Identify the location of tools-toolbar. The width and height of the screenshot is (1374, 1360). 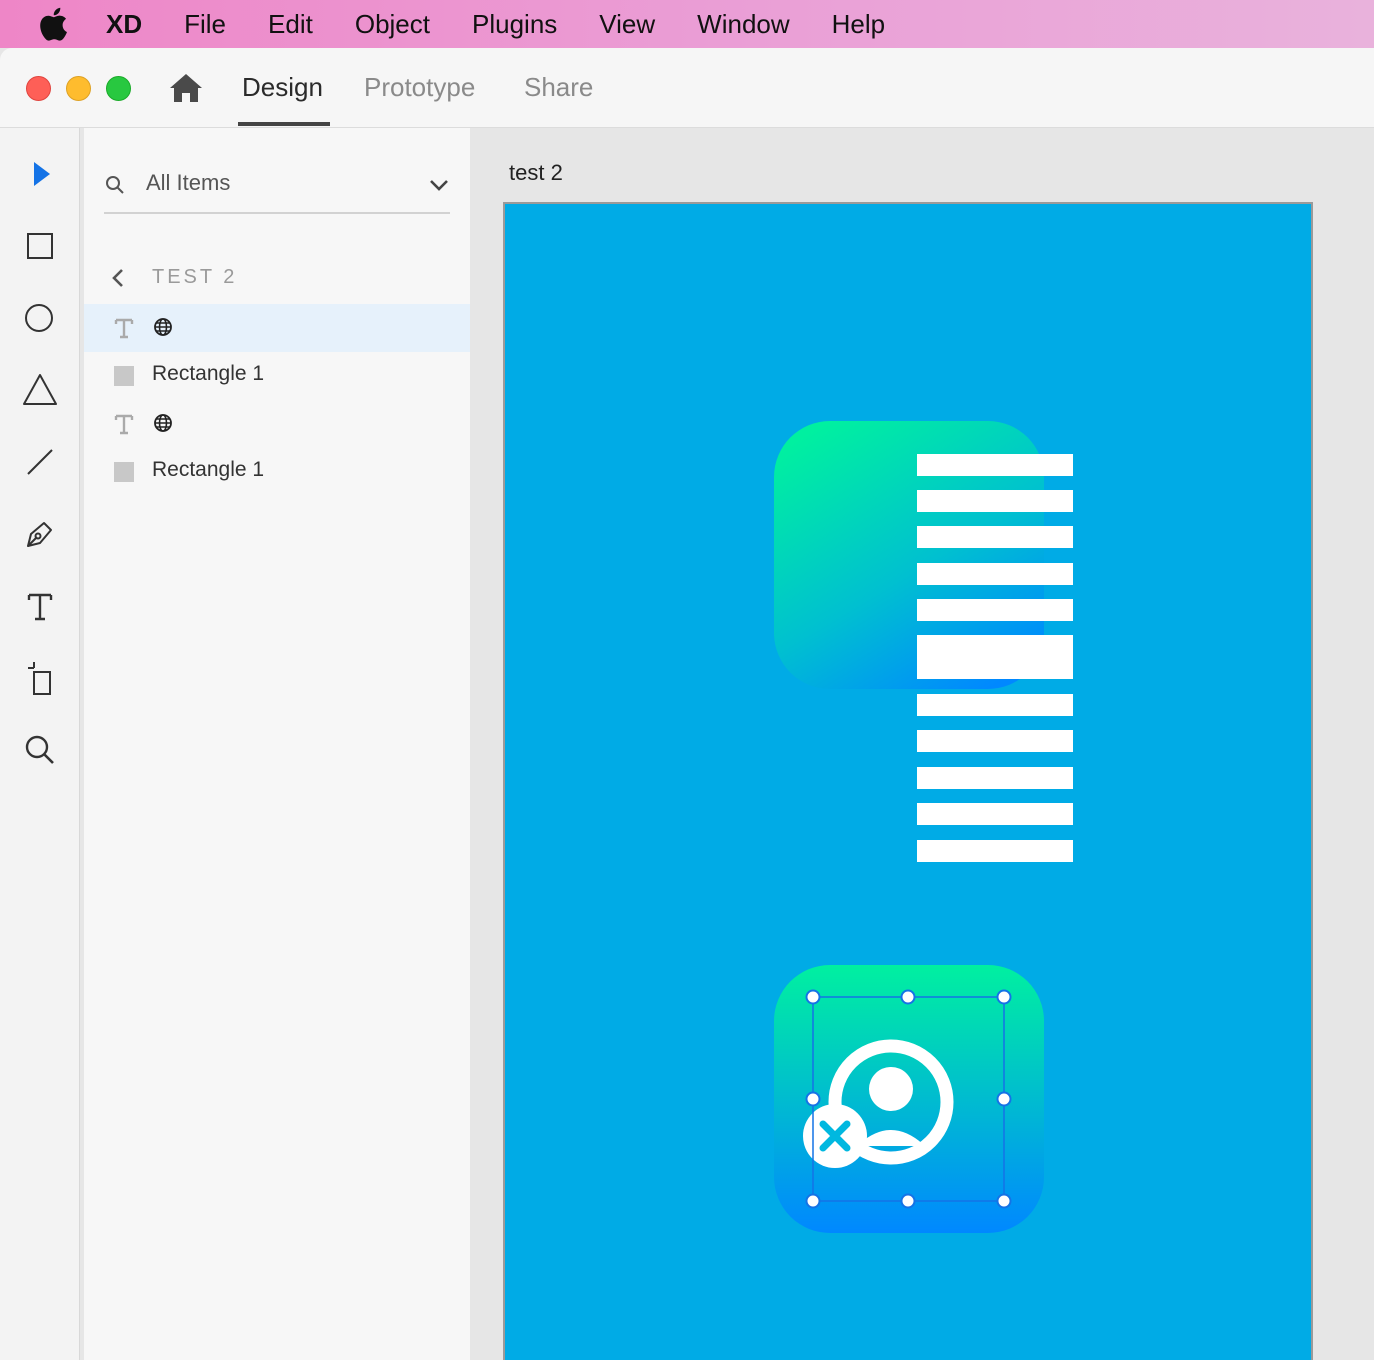
(40, 744).